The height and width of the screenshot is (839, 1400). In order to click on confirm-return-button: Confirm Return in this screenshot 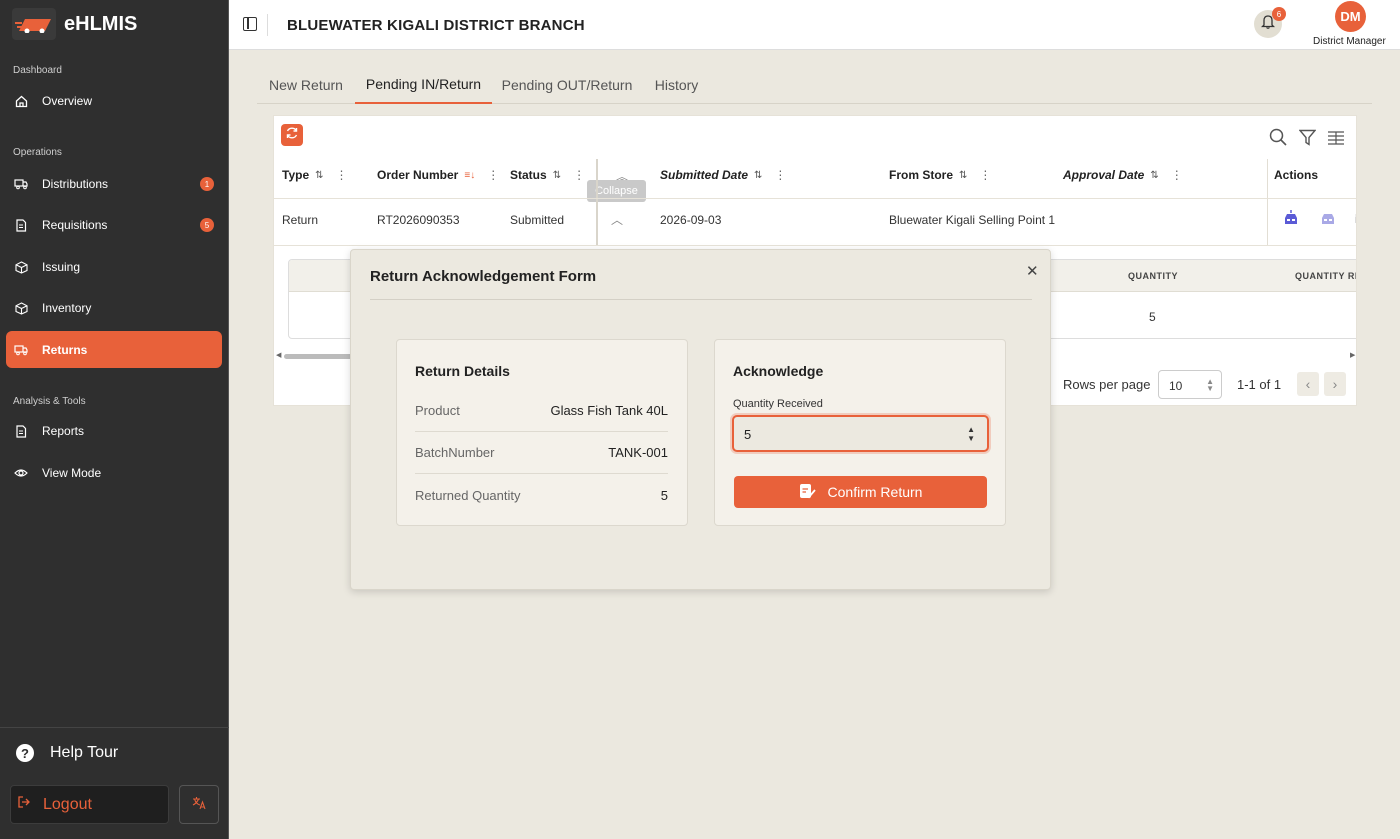, I will do `click(860, 492)`.